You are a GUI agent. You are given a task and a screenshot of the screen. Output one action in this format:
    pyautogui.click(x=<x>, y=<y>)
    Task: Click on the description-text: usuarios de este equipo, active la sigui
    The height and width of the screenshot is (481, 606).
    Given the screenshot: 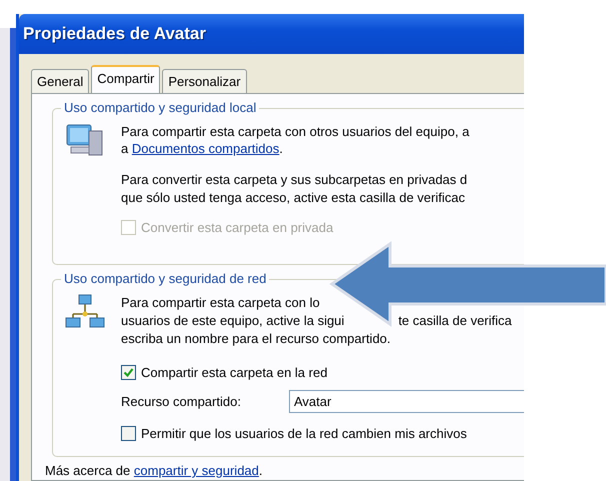 What is the action you would take?
    pyautogui.click(x=232, y=321)
    